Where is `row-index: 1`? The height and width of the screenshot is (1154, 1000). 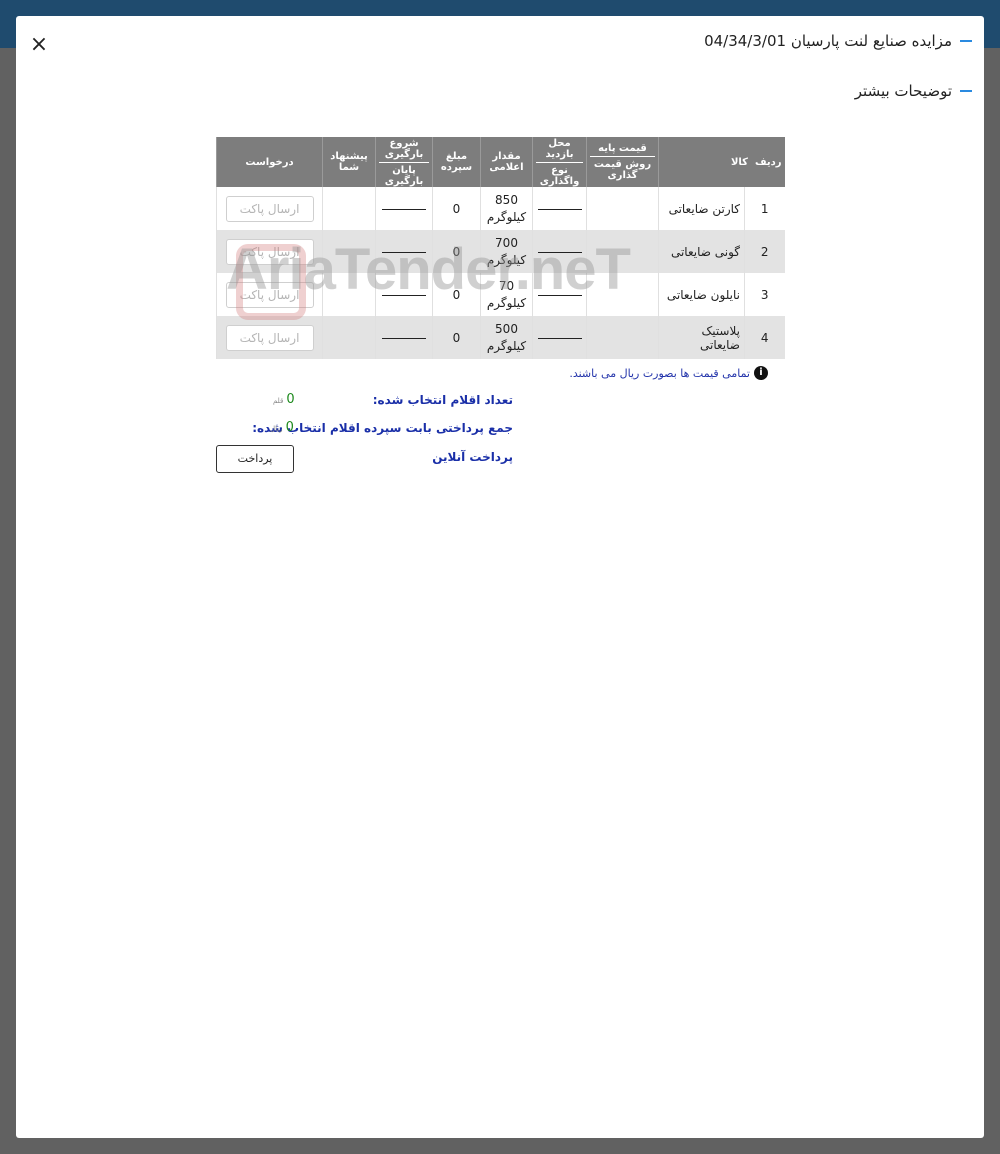
row-index: 1 is located at coordinates (764, 208).